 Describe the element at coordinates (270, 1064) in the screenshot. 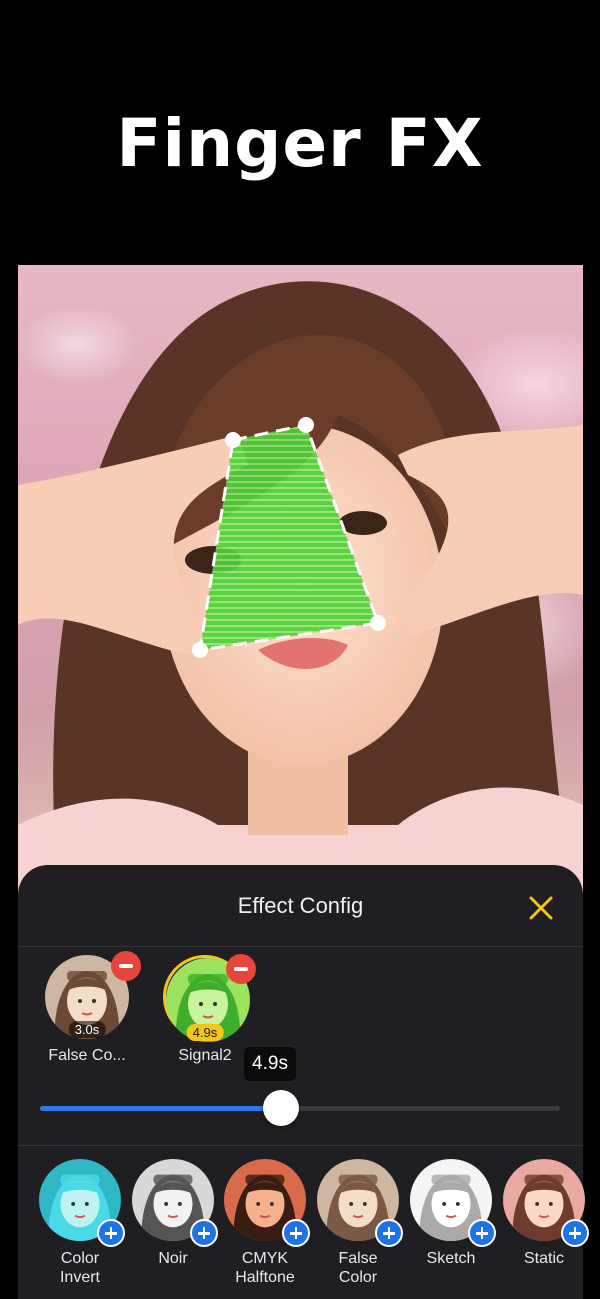

I see `slider-value-tooltip: 4.9s` at that location.